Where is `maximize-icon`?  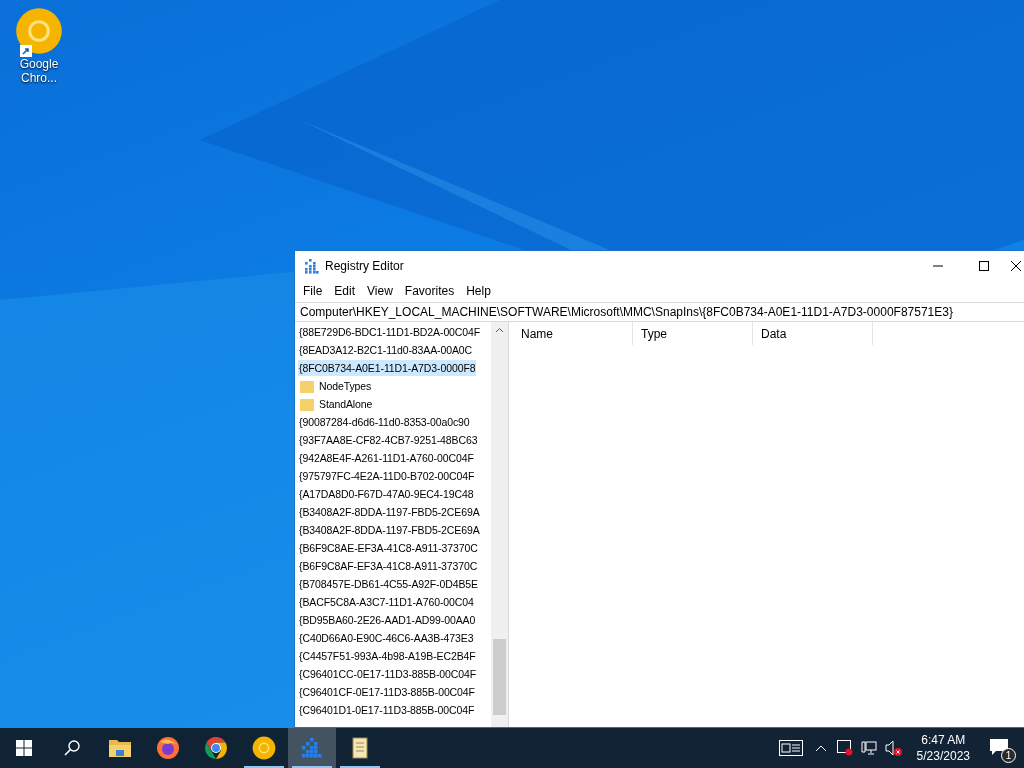
maximize-icon is located at coordinates (984, 266).